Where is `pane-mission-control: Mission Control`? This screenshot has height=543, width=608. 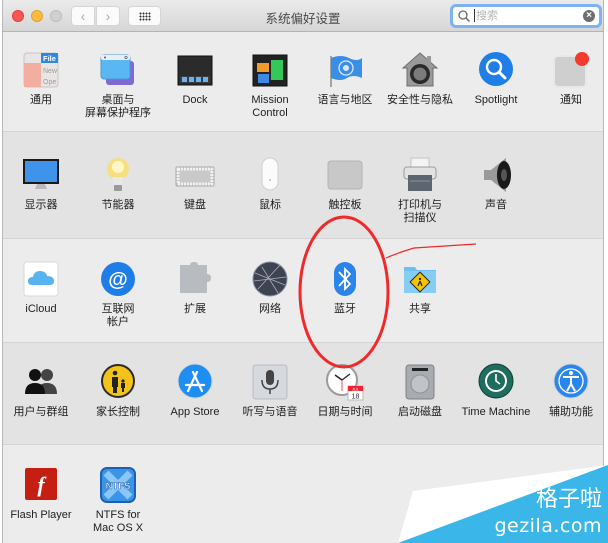
pane-mission-control: Mission Control is located at coordinates (270, 85).